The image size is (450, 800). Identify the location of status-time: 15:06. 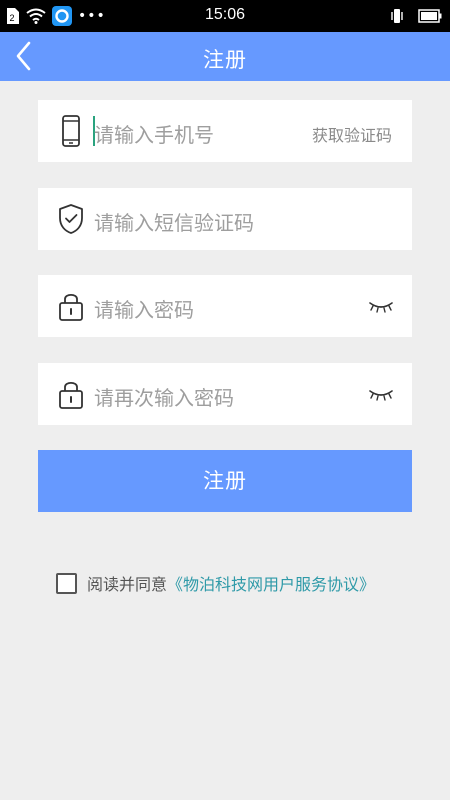
(225, 14).